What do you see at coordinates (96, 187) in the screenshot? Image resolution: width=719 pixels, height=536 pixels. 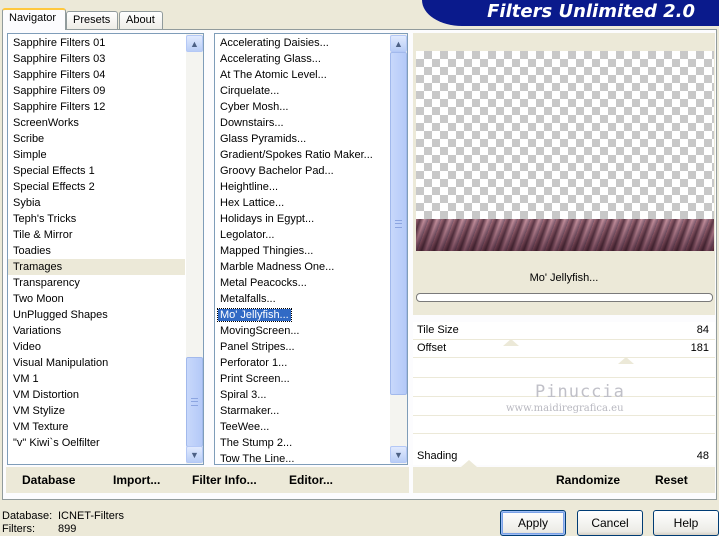 I see `list-item: Special Effects 2` at bounding box center [96, 187].